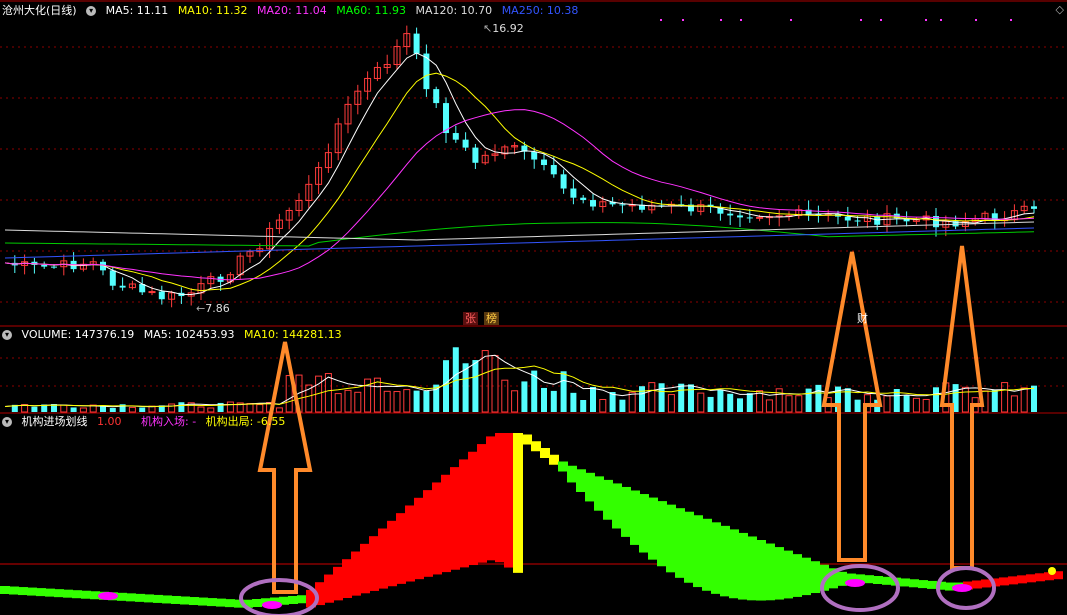  Describe the element at coordinates (292, 334) in the screenshot. I see `volume-ma10-label: MA10: 144281.13` at that location.